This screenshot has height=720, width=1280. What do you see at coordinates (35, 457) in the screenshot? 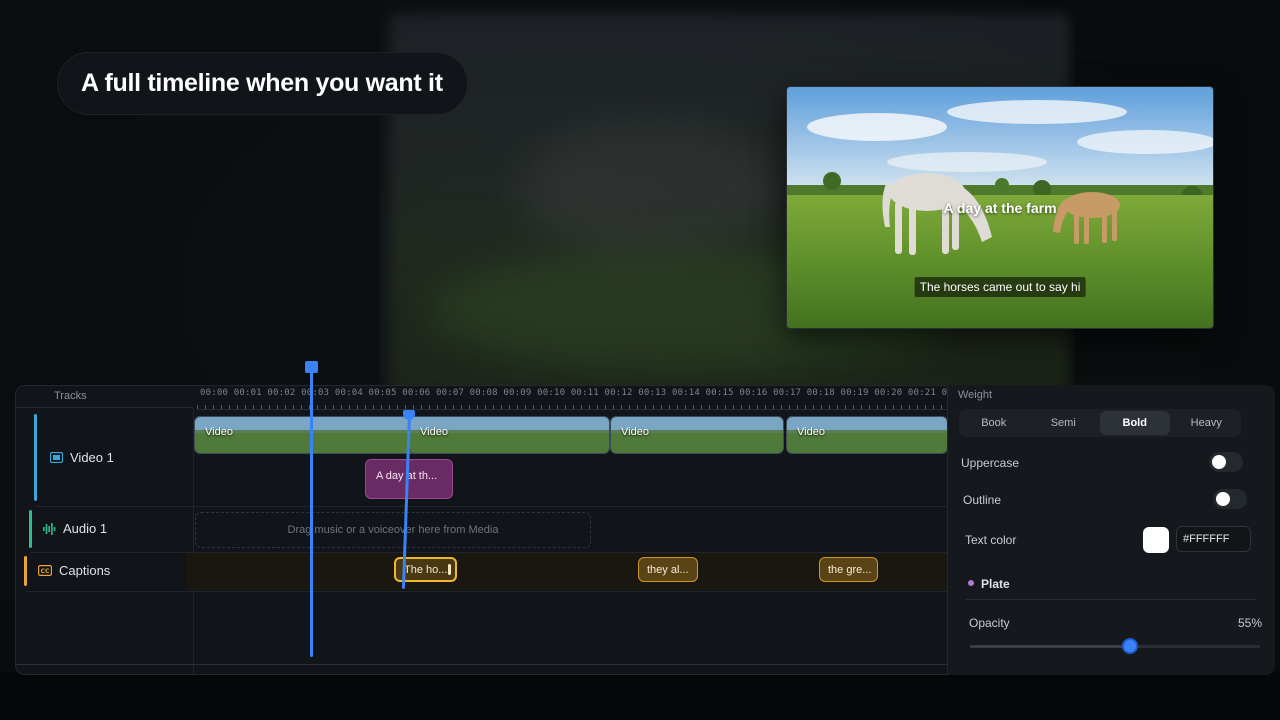
I see `video-track-color-bar` at bounding box center [35, 457].